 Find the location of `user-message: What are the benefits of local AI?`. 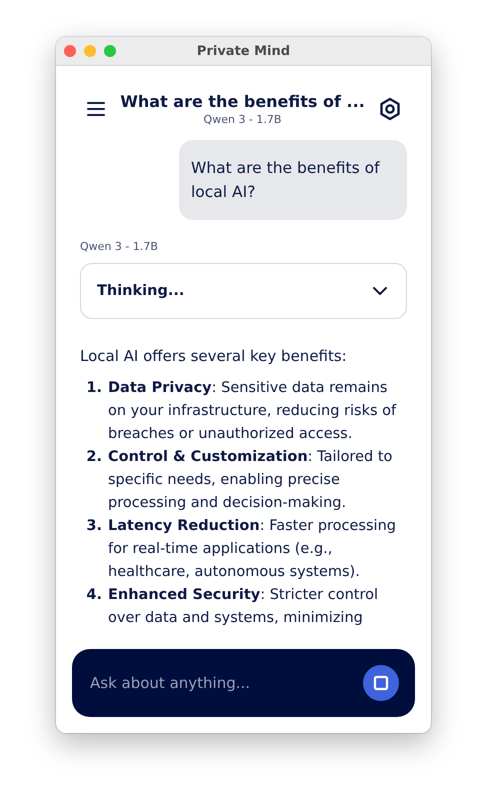

user-message: What are the benefits of local AI? is located at coordinates (293, 180).